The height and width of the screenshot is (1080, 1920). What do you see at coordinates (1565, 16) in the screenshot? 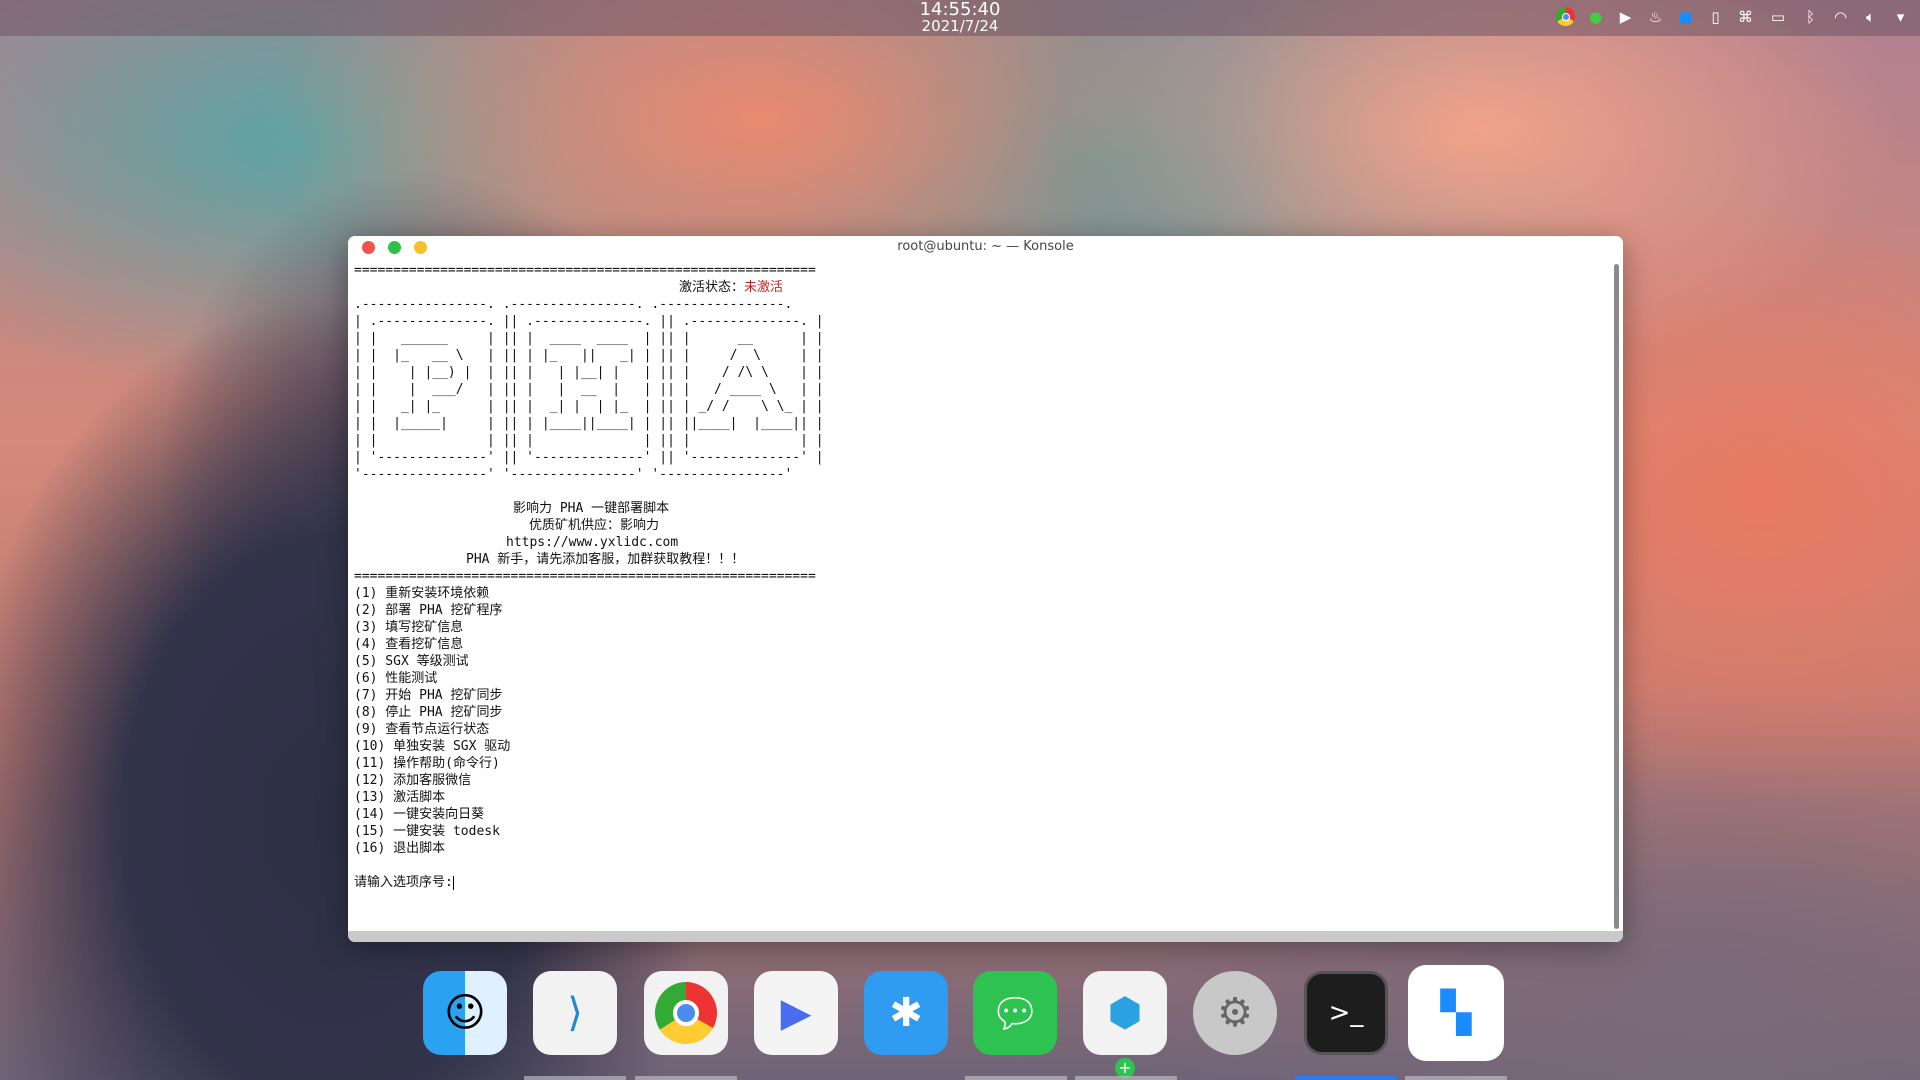
I see `chrome-icon` at bounding box center [1565, 16].